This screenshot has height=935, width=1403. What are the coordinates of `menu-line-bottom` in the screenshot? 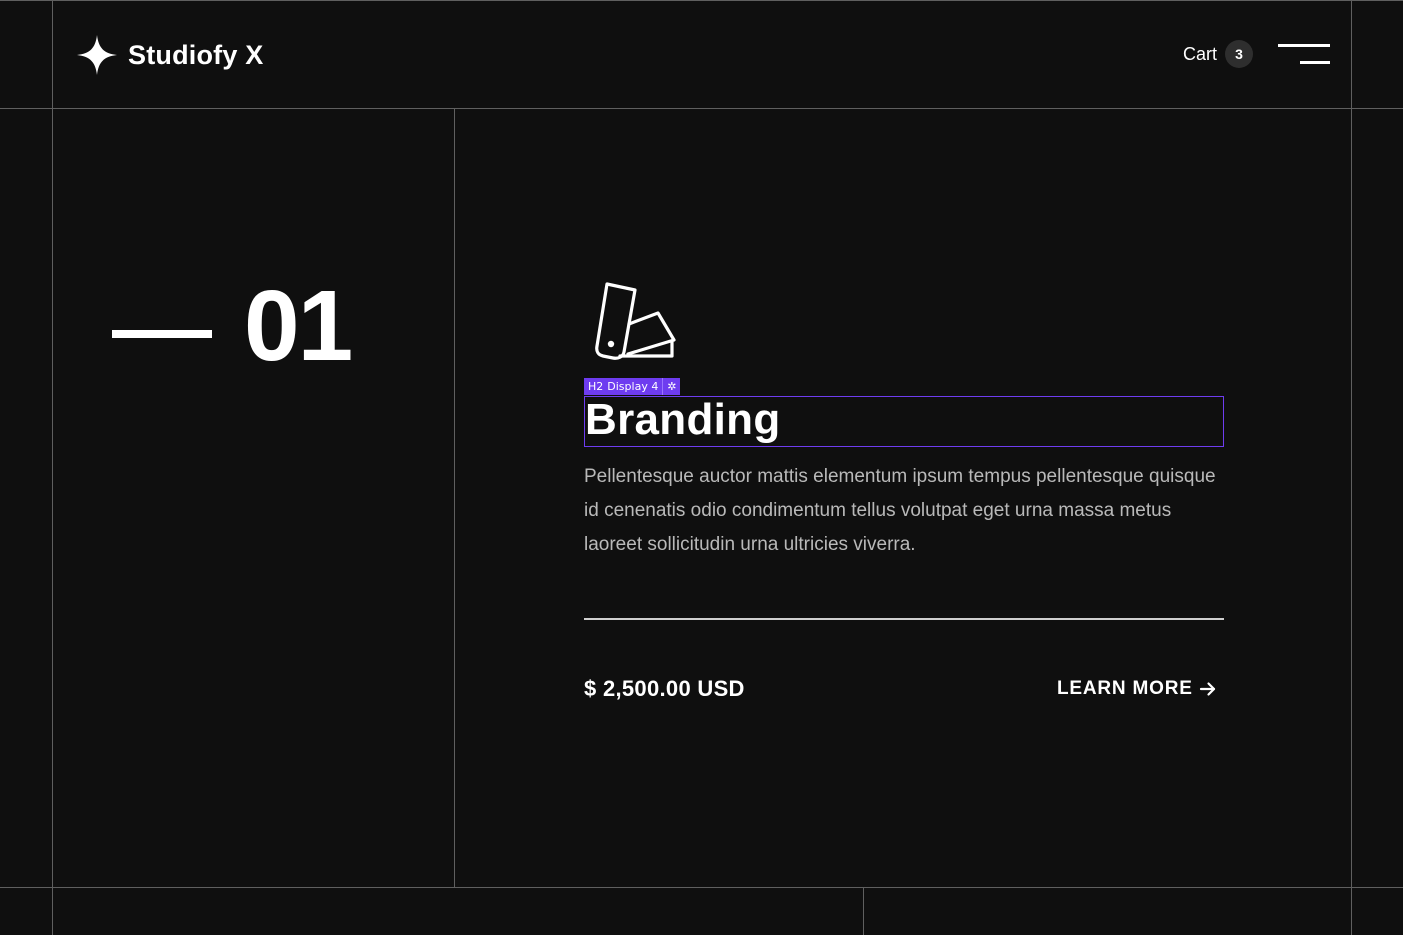 It's located at (1315, 62).